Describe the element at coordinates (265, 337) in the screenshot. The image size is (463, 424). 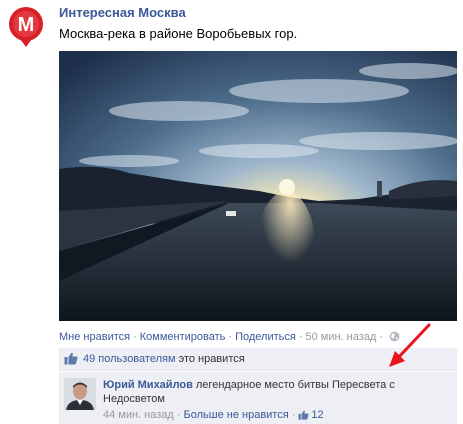
I see `share-link: Поделиться` at that location.